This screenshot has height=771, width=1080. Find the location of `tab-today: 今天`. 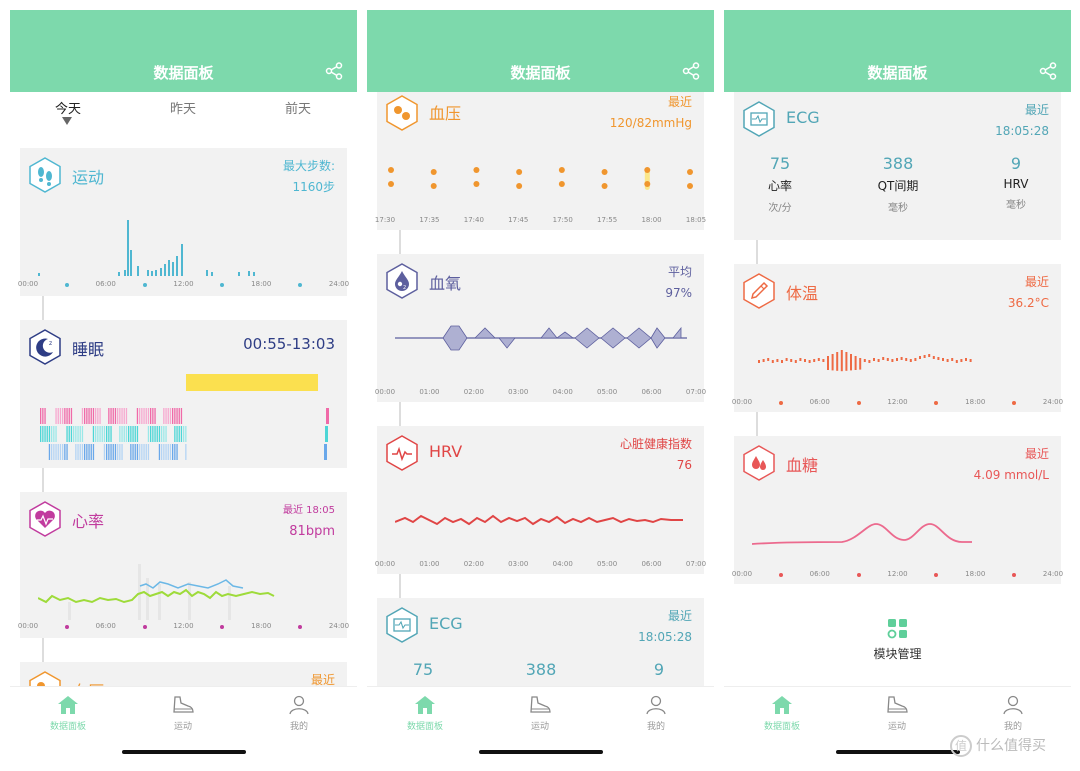

tab-today: 今天 is located at coordinates (68, 107).